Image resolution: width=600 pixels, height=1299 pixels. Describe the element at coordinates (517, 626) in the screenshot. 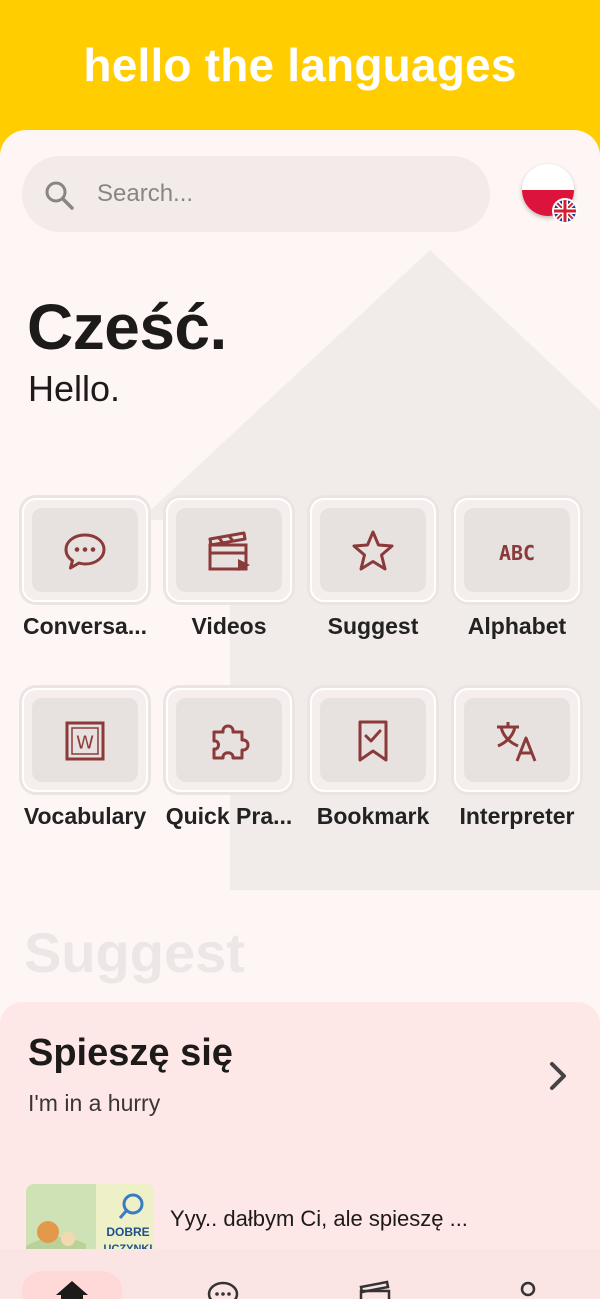

I see `category-label: Alphabet` at that location.